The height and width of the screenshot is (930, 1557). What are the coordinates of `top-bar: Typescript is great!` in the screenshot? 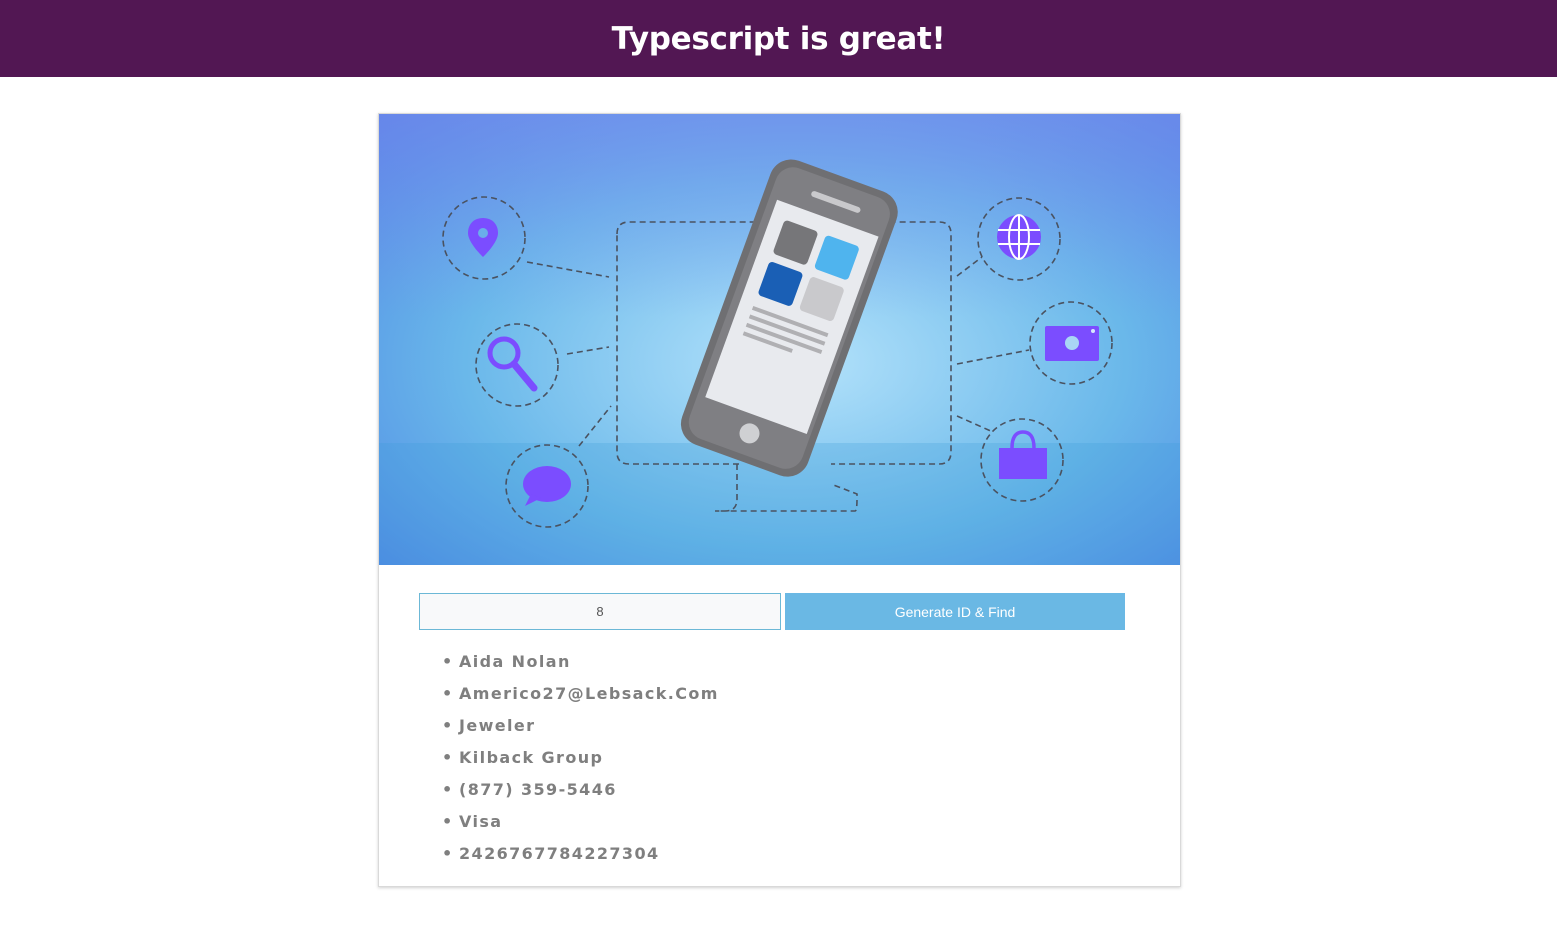 It's located at (778, 38).